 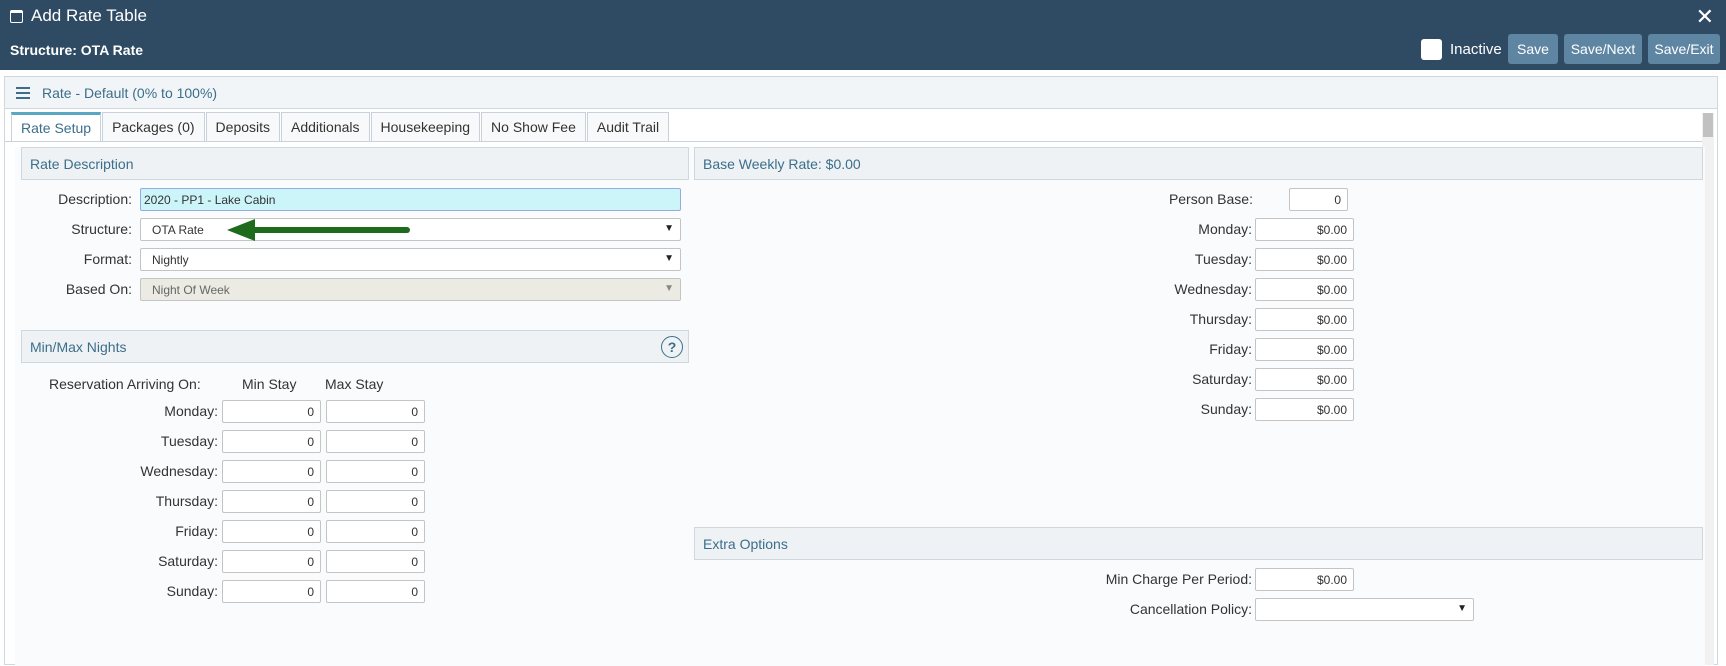 What do you see at coordinates (98, 289) in the screenshot?
I see `based-on-label: Based On:` at bounding box center [98, 289].